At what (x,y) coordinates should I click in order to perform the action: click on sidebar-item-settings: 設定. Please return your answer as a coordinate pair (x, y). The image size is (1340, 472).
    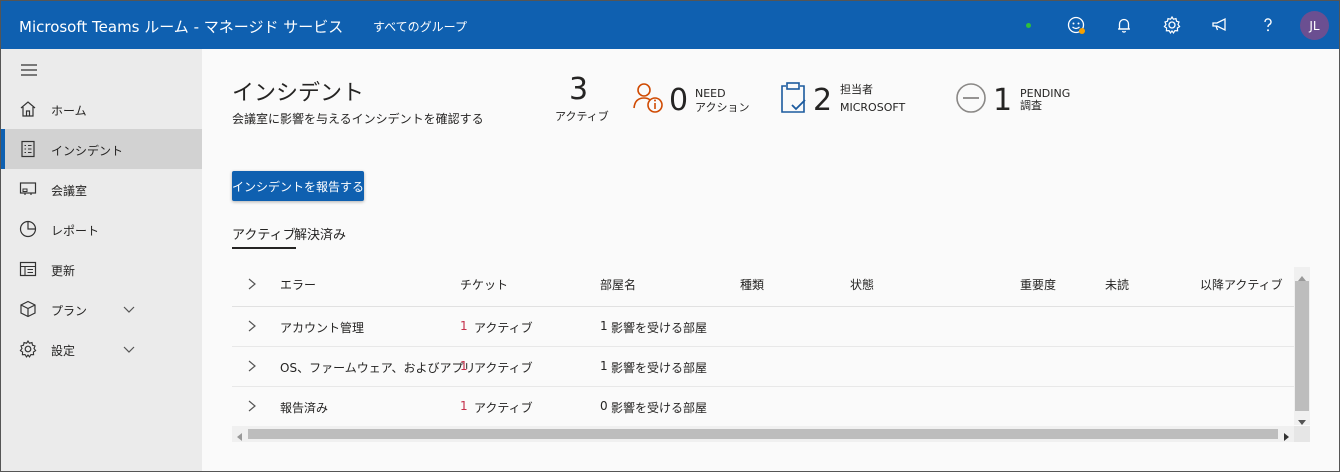
    Looking at the image, I should click on (101, 349).